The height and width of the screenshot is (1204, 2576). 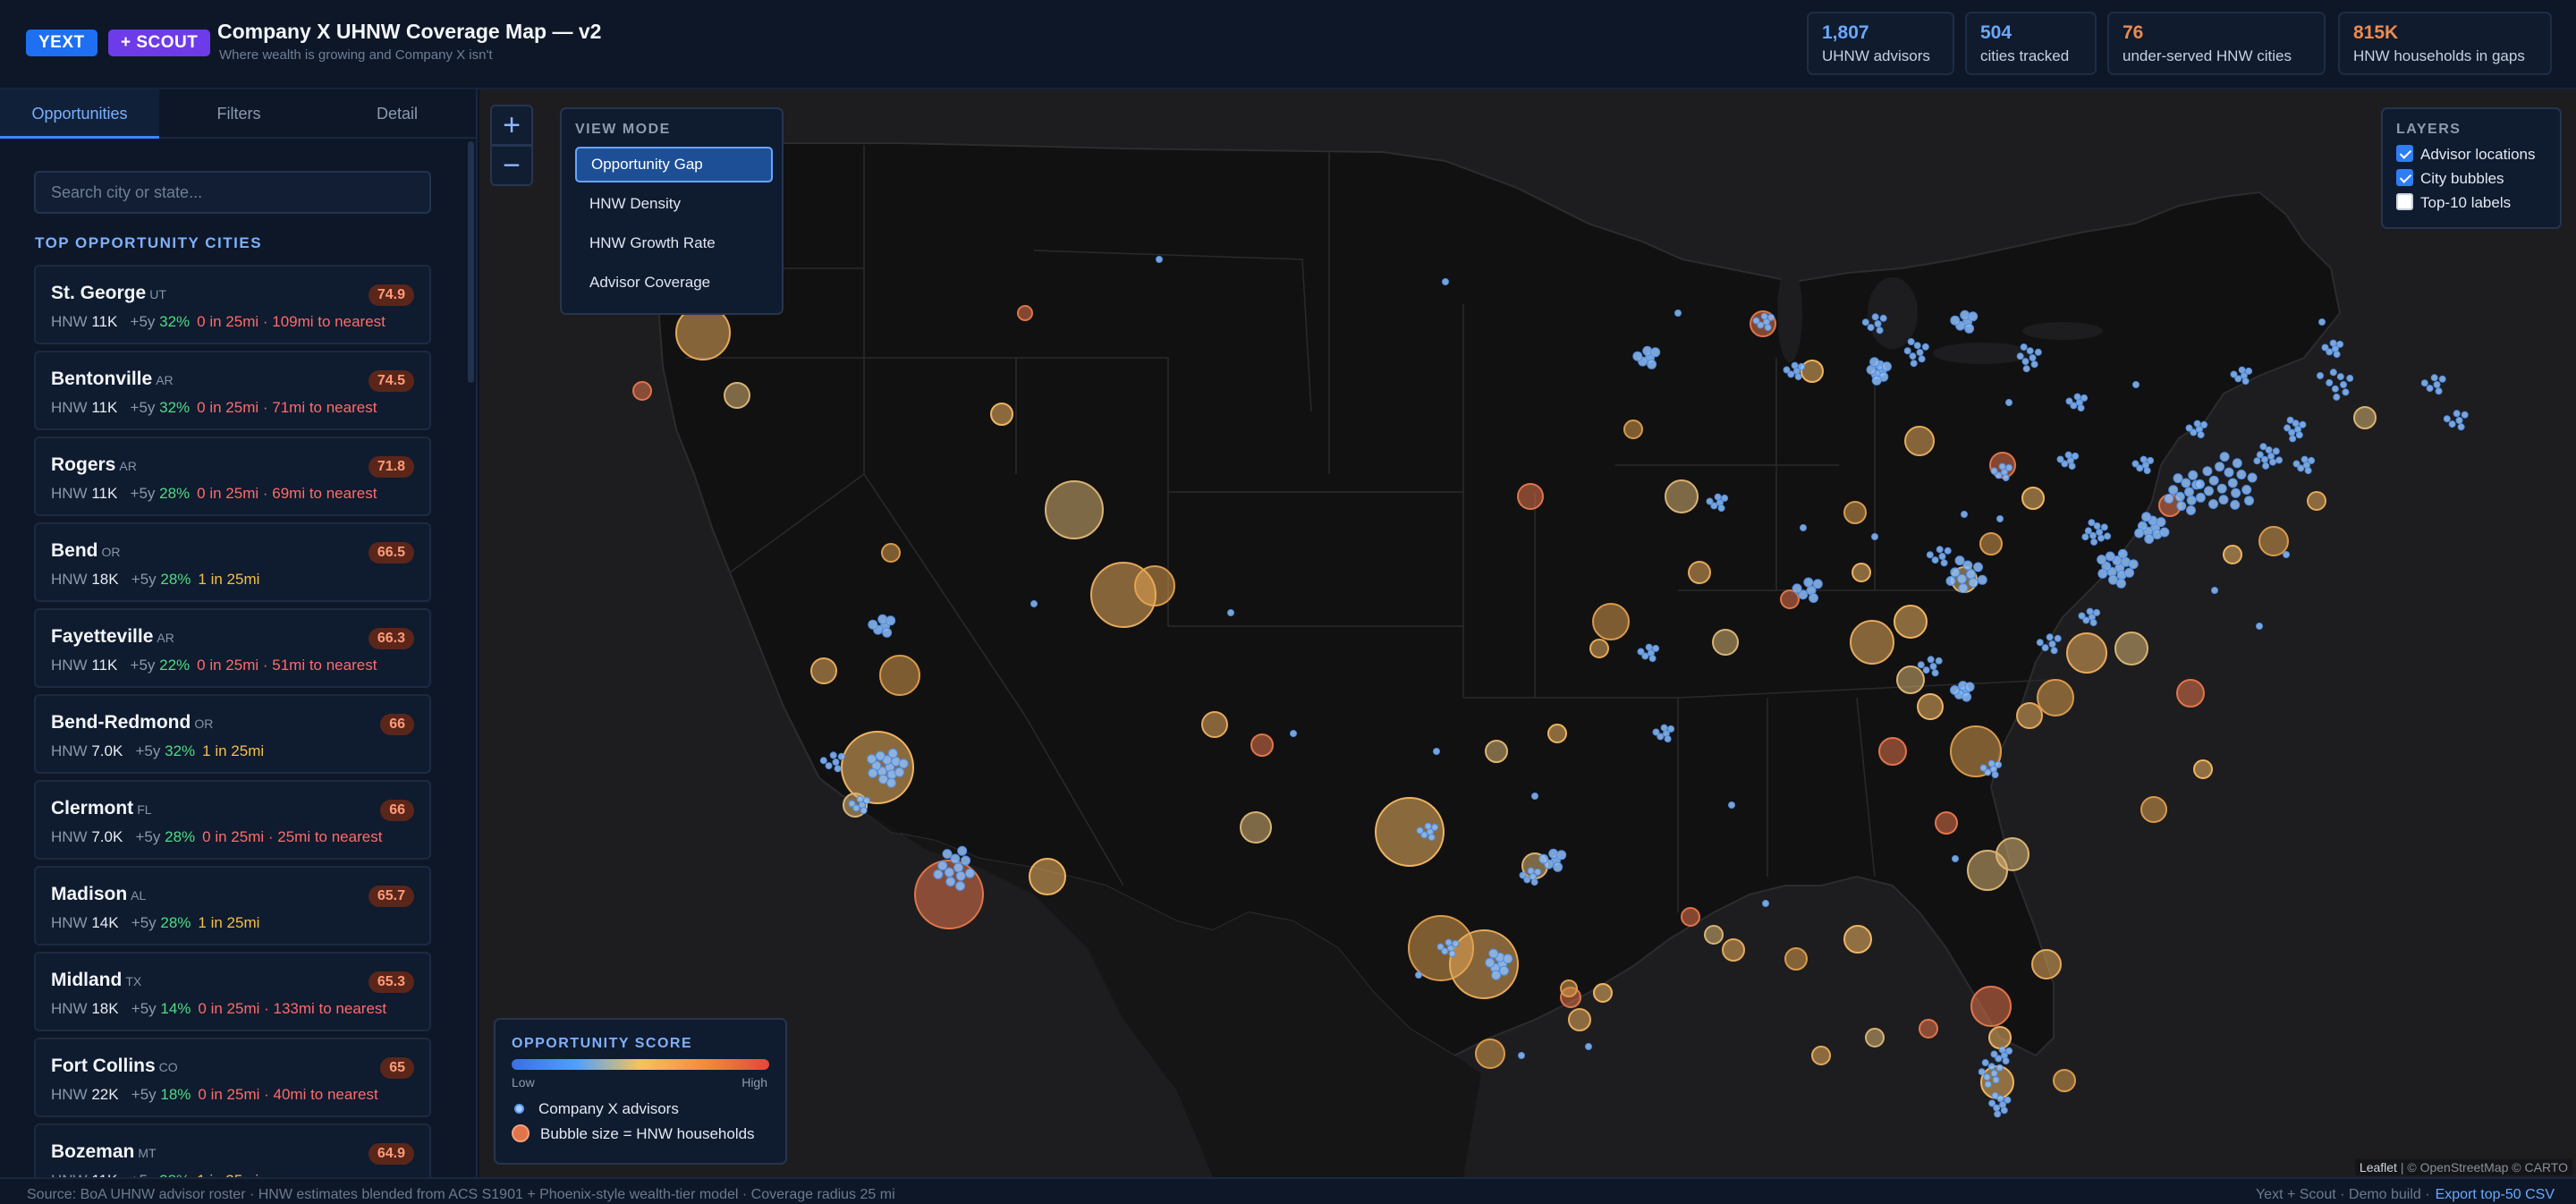 What do you see at coordinates (674, 243) in the screenshot?
I see `view-mode-hnw-growth-rate: HNW Growth Rate` at bounding box center [674, 243].